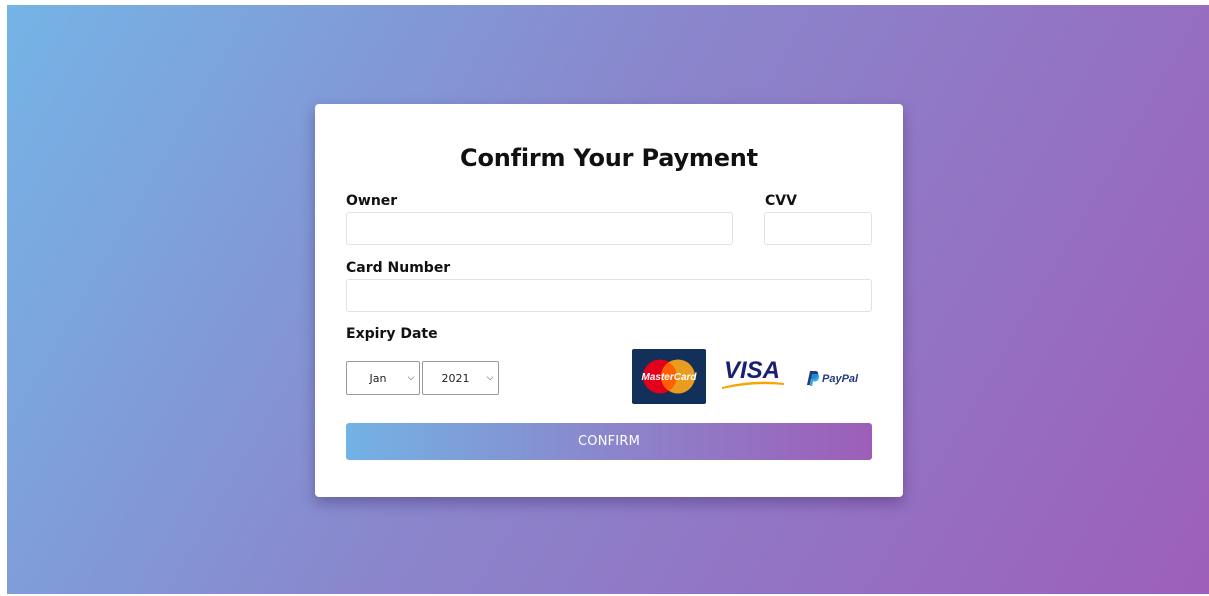 This screenshot has width=1209, height=596. Describe the element at coordinates (392, 334) in the screenshot. I see `expiry-date-label: Expiry Date` at that location.